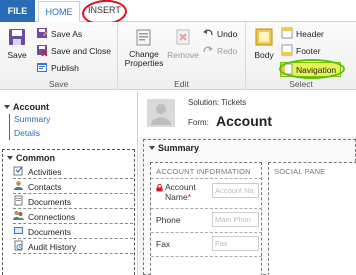  What do you see at coordinates (18, 186) in the screenshot?
I see `contacts-icon` at bounding box center [18, 186].